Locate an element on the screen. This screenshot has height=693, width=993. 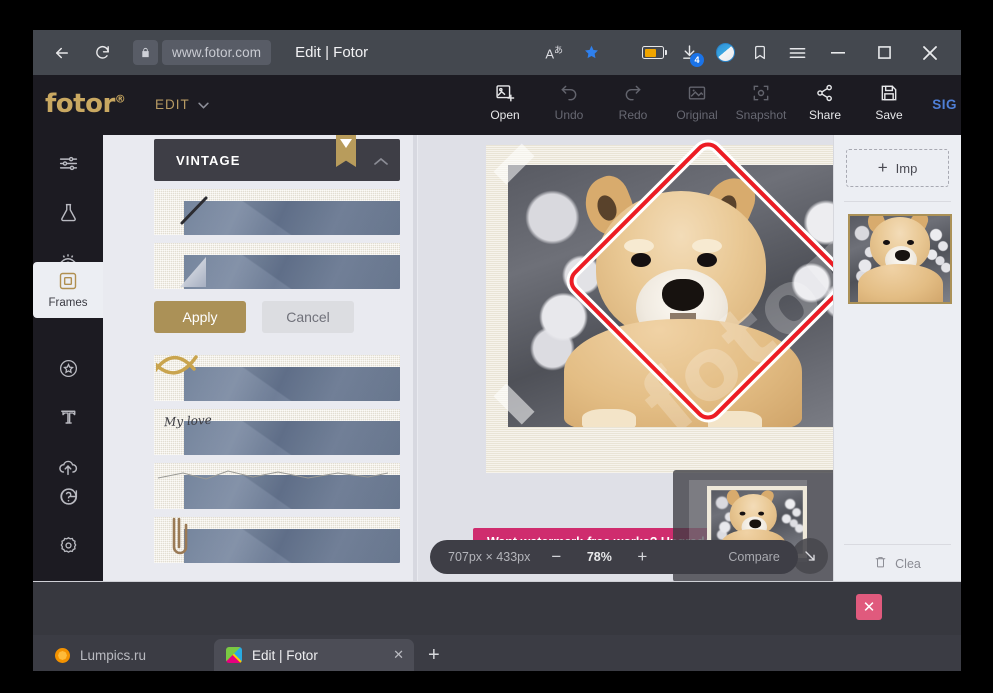
brush-stroke-decoration is located at coordinates (195, 210).